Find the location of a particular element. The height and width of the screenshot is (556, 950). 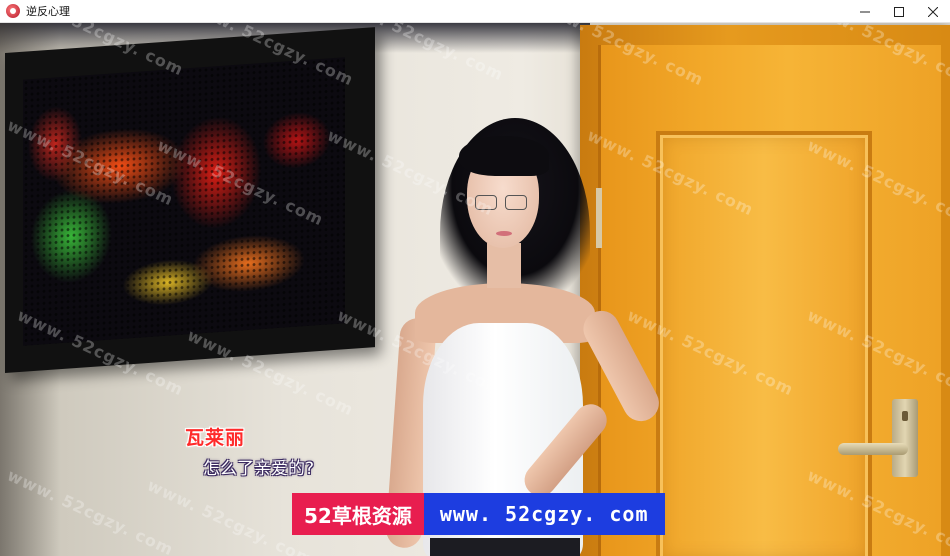

close-button is located at coordinates (933, 11).